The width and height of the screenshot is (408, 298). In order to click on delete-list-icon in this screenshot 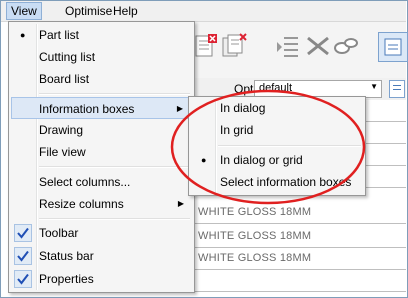, I will do `click(234, 46)`.